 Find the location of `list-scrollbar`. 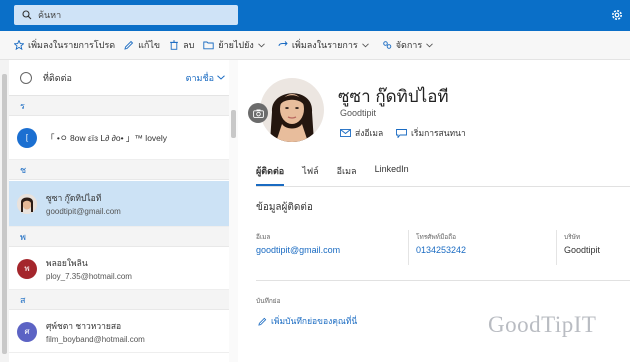

list-scrollbar is located at coordinates (233, 211).